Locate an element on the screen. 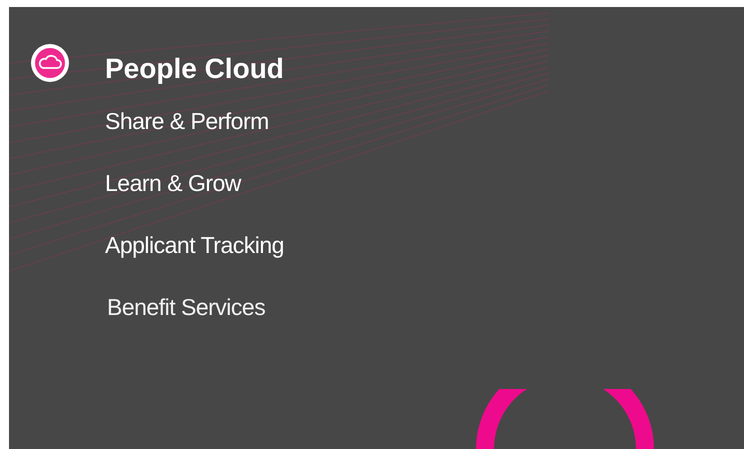  menu-item: Learn & Grow is located at coordinates (173, 183).